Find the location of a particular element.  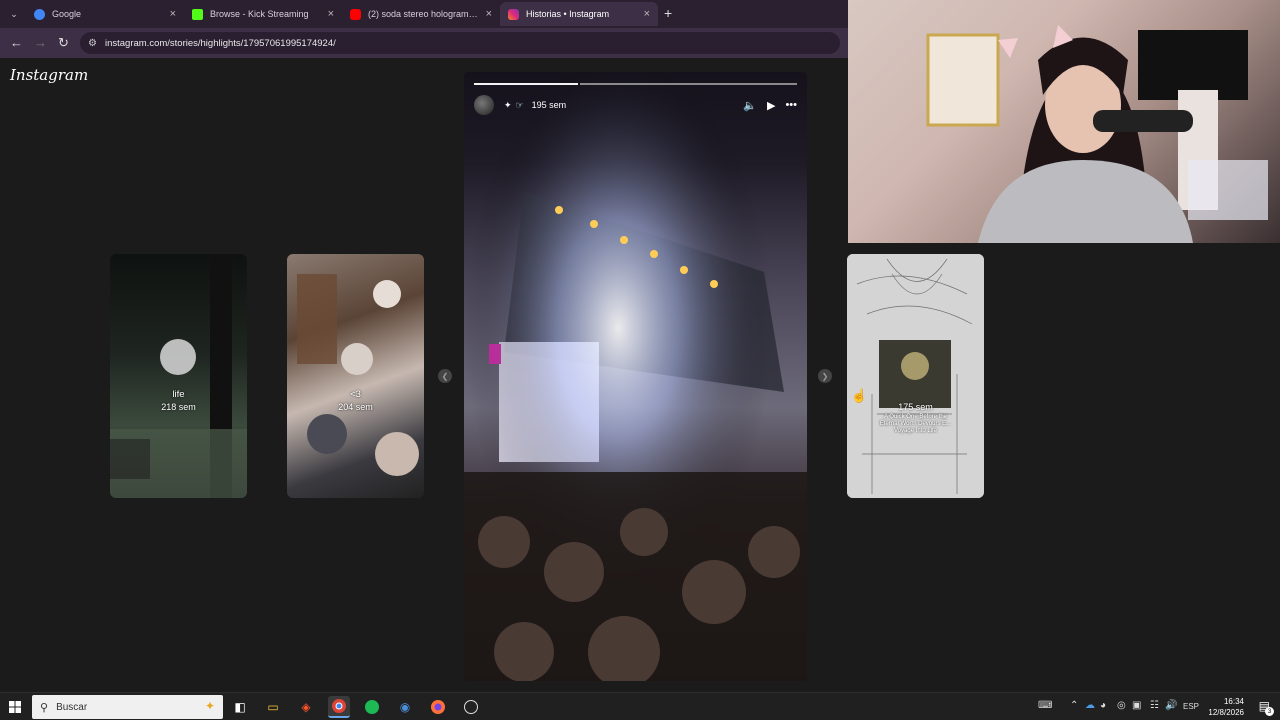

tab-instagram: Historias • Instagram × is located at coordinates (579, 14).